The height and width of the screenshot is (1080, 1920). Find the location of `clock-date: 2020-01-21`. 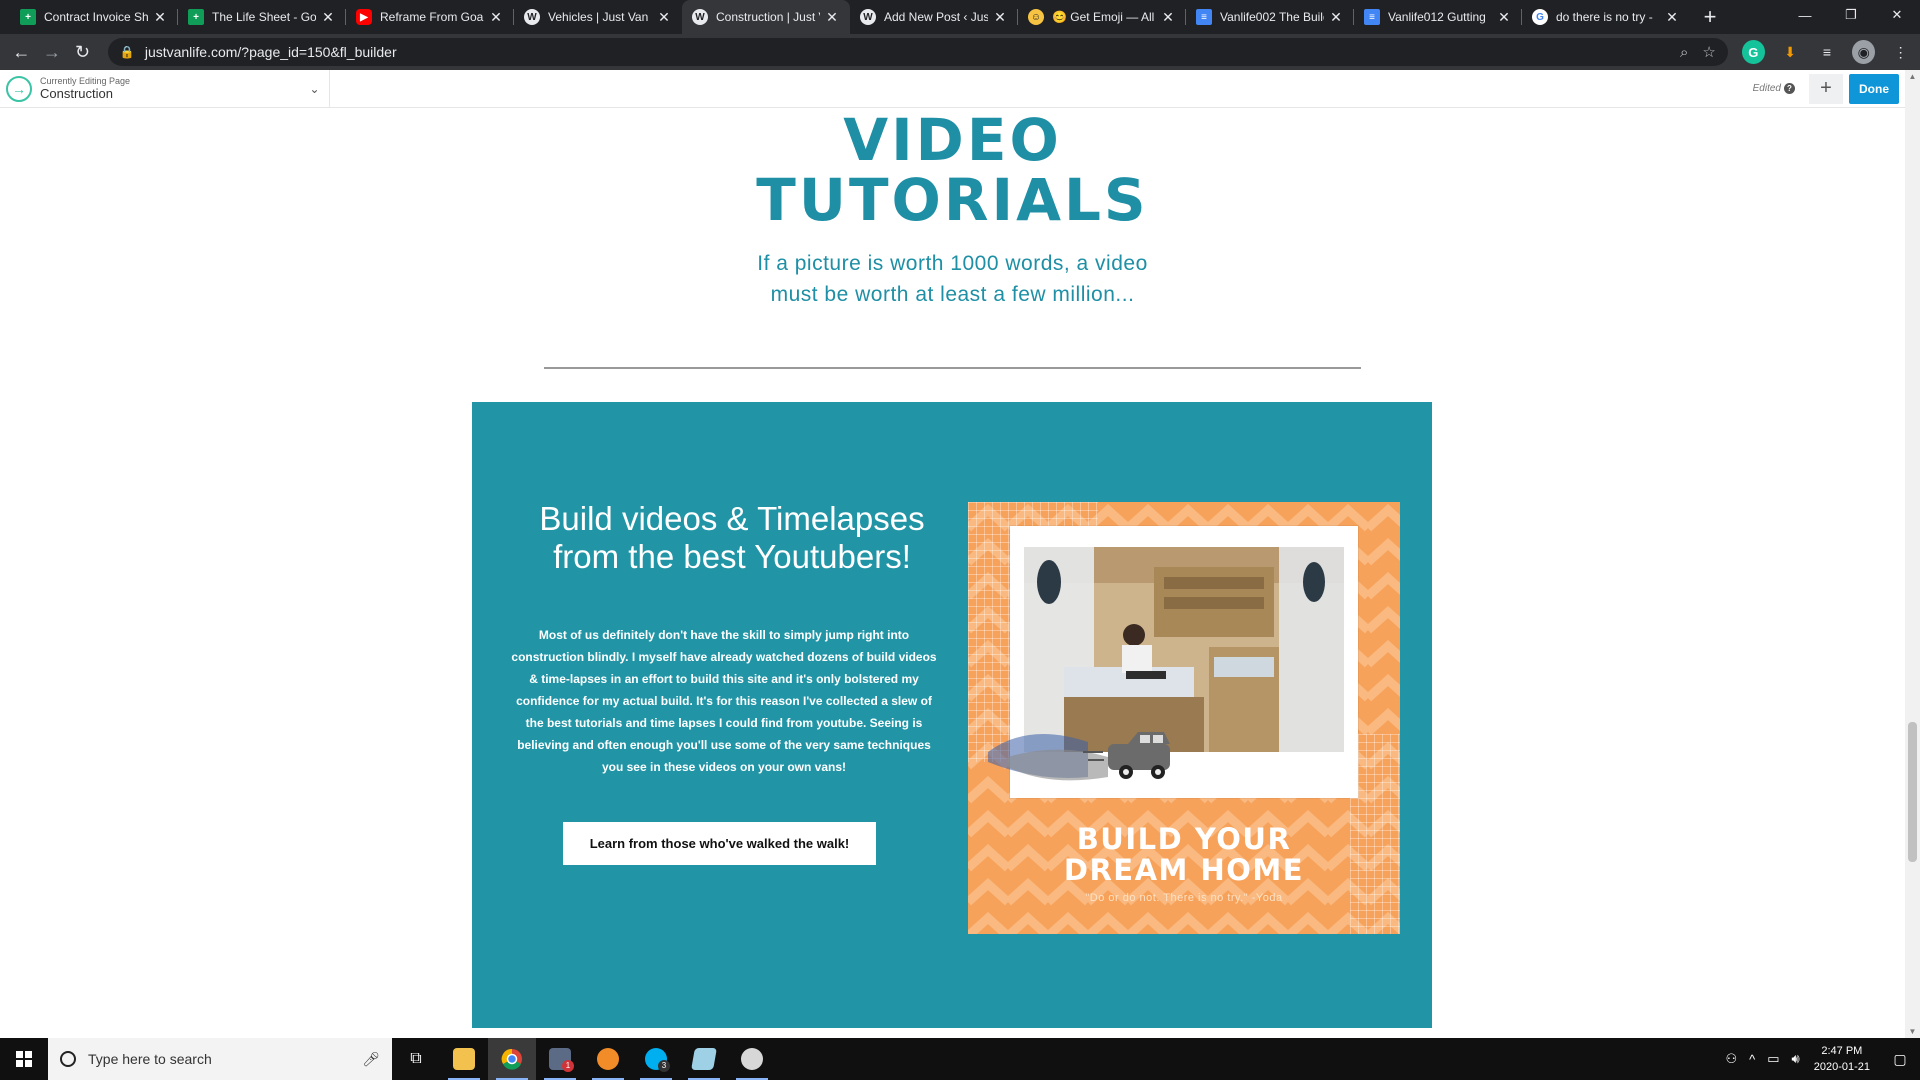

clock-date: 2020-01-21 is located at coordinates (1841, 1067).